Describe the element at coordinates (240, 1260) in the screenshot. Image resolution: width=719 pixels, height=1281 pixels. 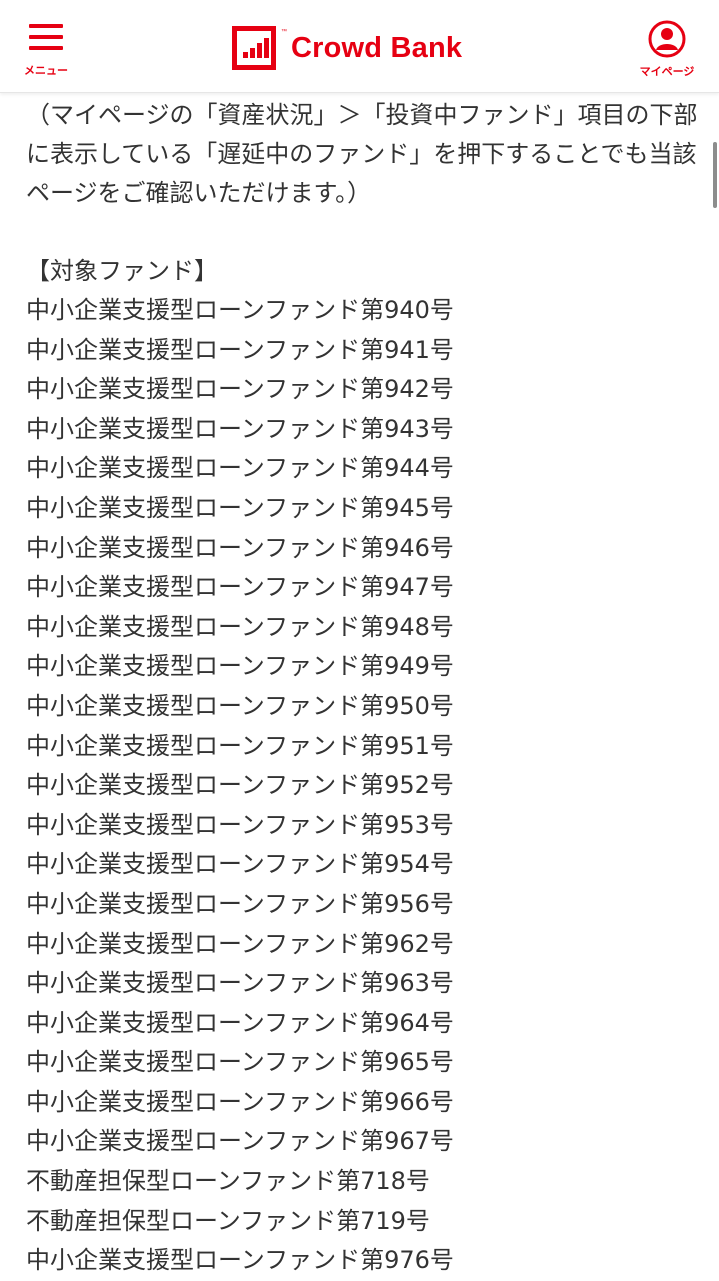
I see `fund-list-item: 中小企業支援型ローンファンド第976号` at that location.